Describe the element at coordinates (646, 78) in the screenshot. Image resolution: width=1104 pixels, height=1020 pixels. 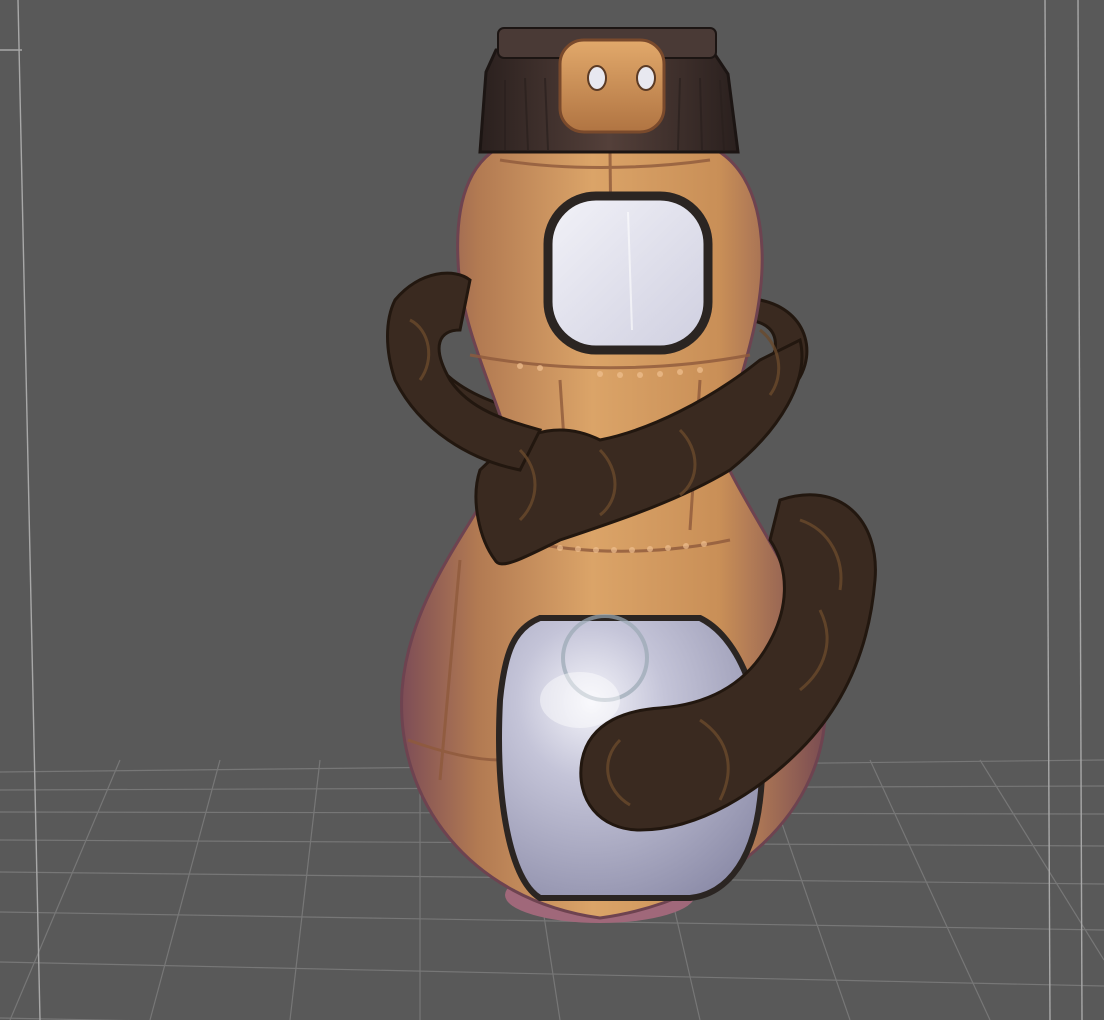
I see `nameplate-hole-right` at that location.